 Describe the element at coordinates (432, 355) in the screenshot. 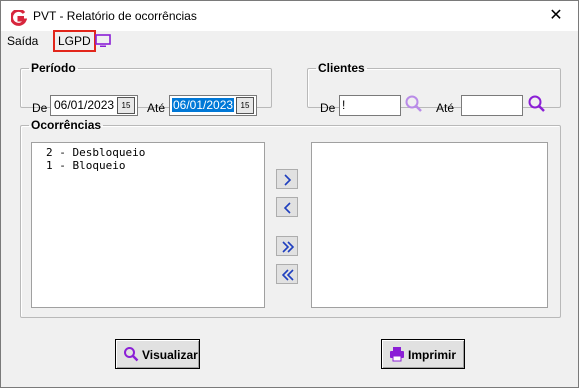

I see `imprimir-label: Imprimir` at that location.